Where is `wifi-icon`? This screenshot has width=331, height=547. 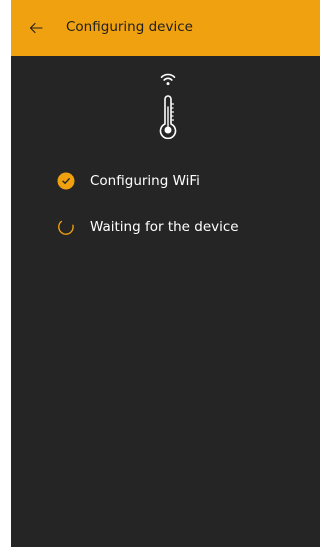 wifi-icon is located at coordinates (168, 79).